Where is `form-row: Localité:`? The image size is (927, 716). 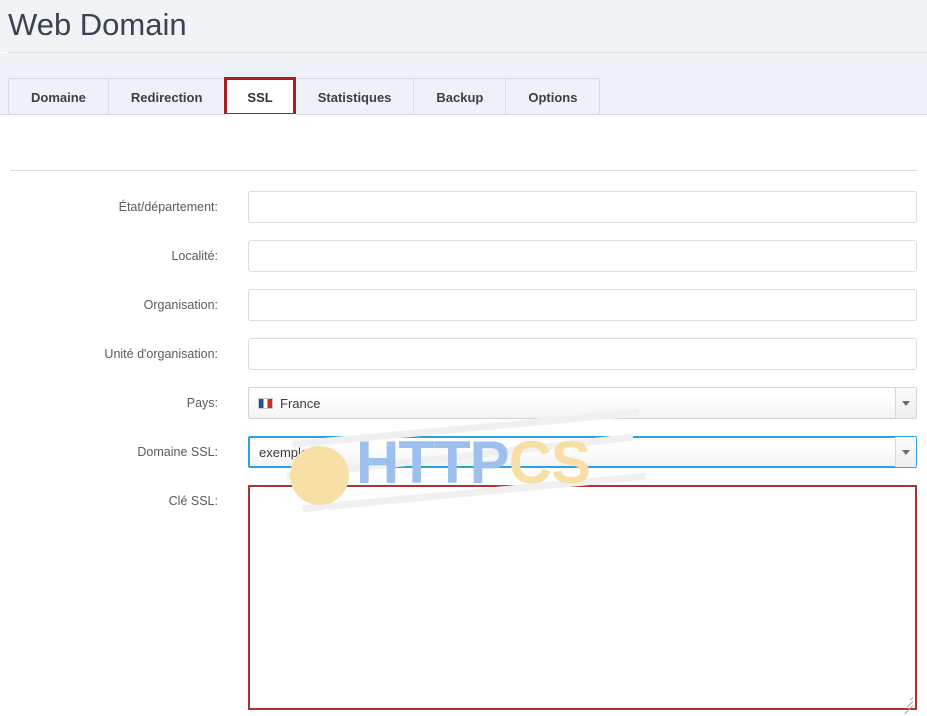
form-row: Localité: is located at coordinates (463, 264).